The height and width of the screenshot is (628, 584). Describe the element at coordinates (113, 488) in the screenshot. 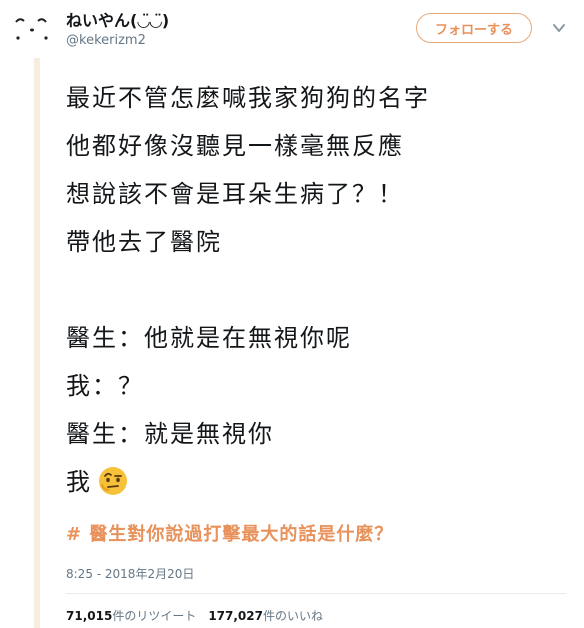

I see `face-with-raised-eyebrow-icon` at that location.